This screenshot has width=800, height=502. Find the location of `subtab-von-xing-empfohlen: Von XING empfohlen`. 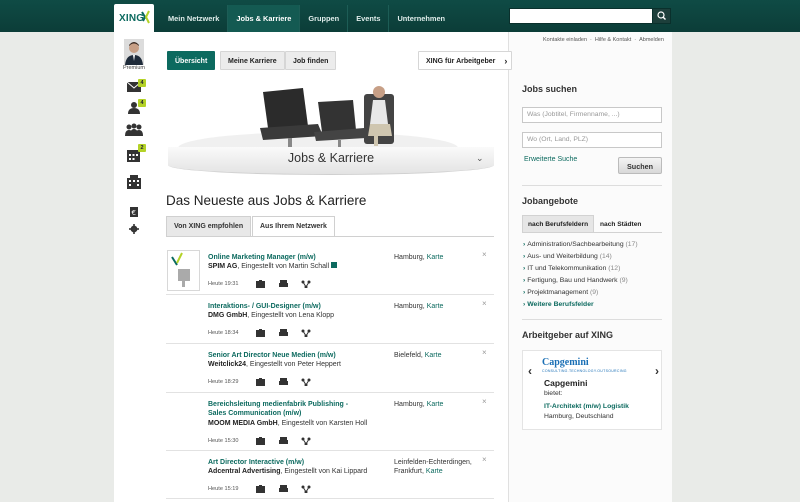

subtab-von-xing-empfohlen: Von XING empfohlen is located at coordinates (209, 226).